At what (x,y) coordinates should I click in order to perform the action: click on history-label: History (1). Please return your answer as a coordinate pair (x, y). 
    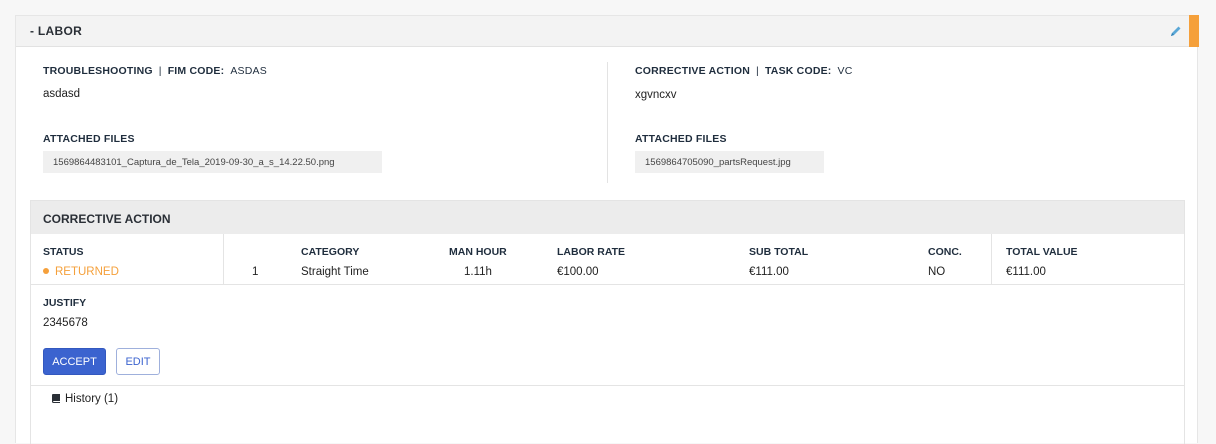
    Looking at the image, I should click on (91, 399).